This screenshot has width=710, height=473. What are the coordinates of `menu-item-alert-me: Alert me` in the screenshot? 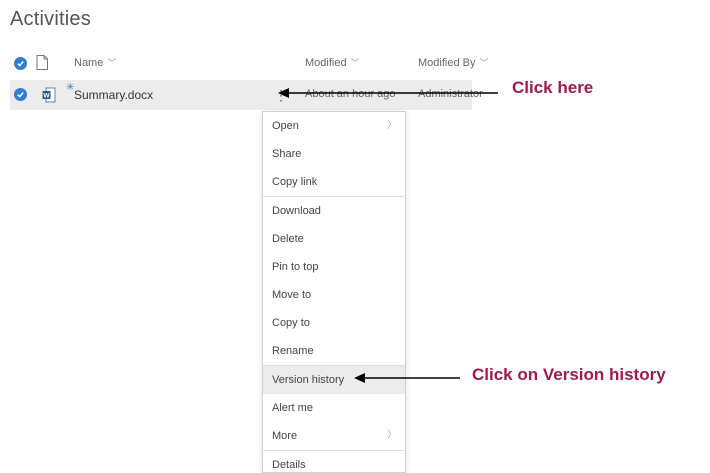 It's located at (334, 408).